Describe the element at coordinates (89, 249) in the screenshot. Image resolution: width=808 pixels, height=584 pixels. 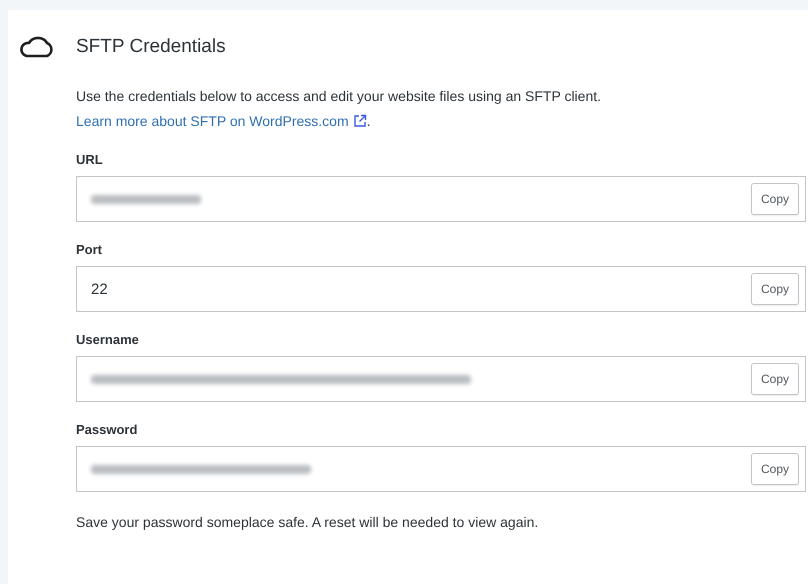
I see `field-label: Port` at that location.